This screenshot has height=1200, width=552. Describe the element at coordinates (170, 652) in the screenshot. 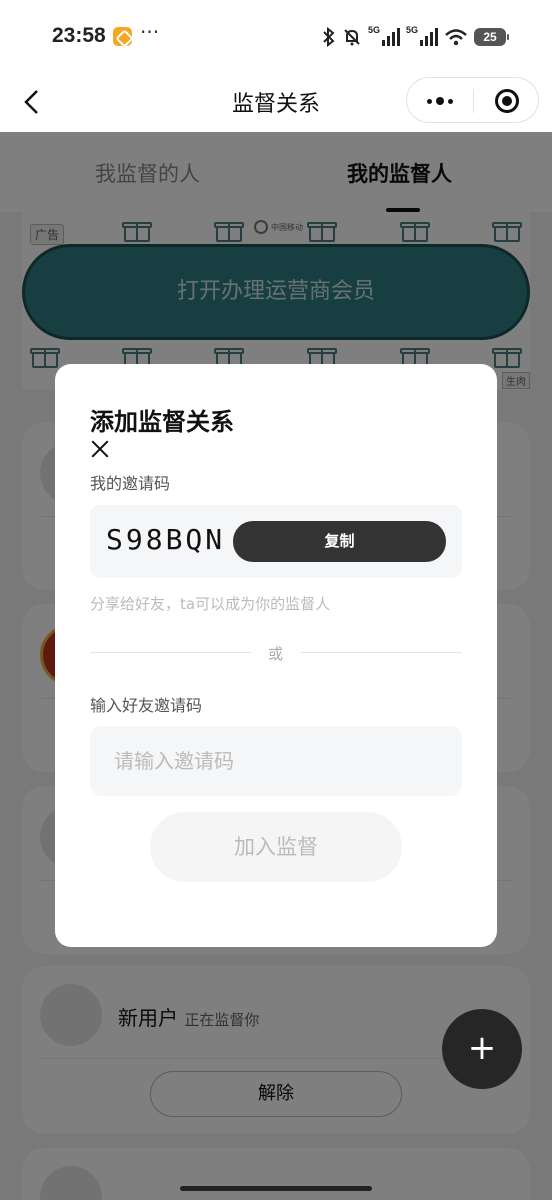

I see `divider-left` at that location.